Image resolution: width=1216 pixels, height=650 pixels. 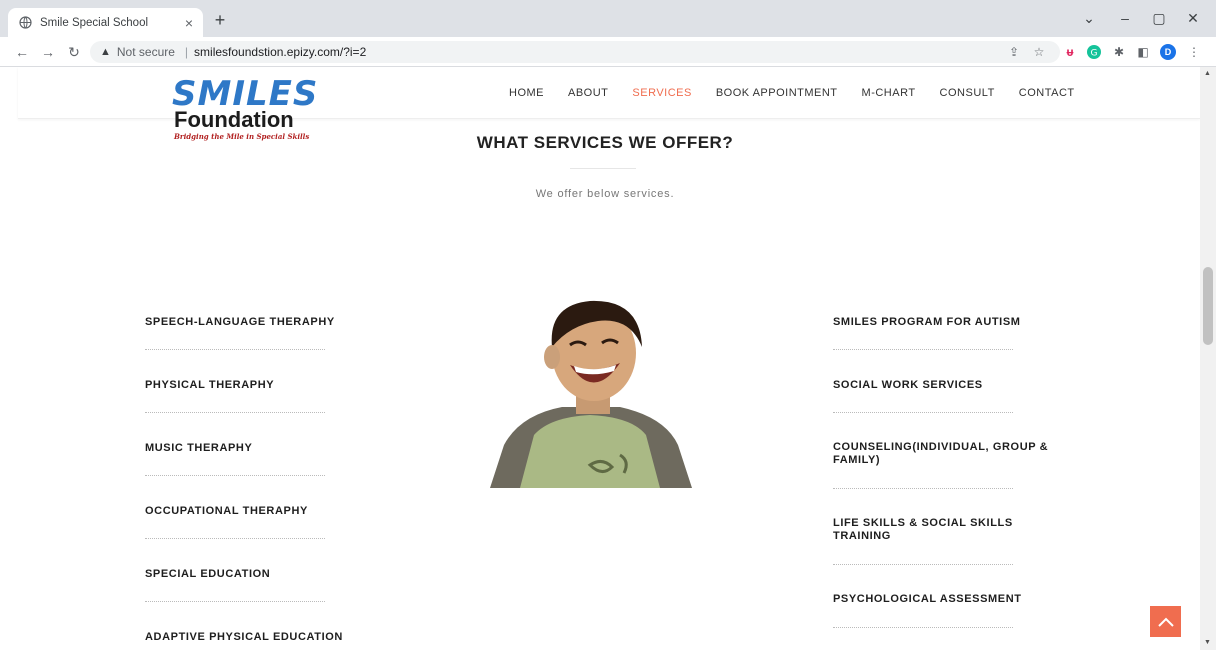 What do you see at coordinates (105, 52) in the screenshot?
I see `warning-icon: ▲` at bounding box center [105, 52].